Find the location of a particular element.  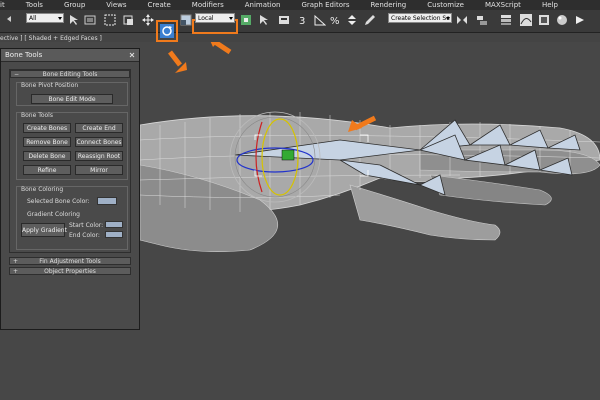

apply-gradient-button: Apply Gradient is located at coordinates (44, 230).